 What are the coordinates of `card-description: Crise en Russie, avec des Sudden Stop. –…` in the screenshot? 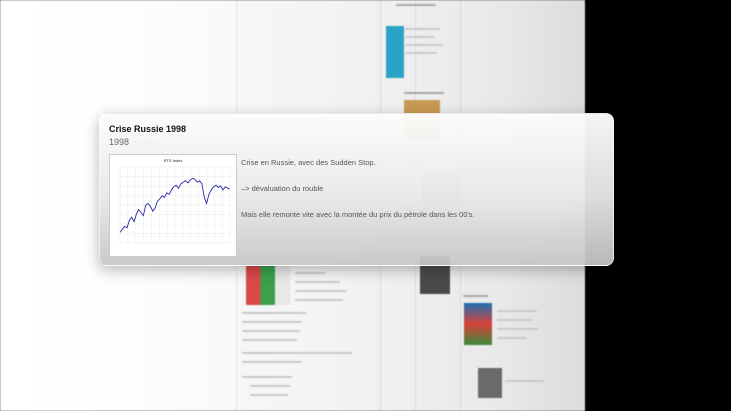 It's located at (421, 197).